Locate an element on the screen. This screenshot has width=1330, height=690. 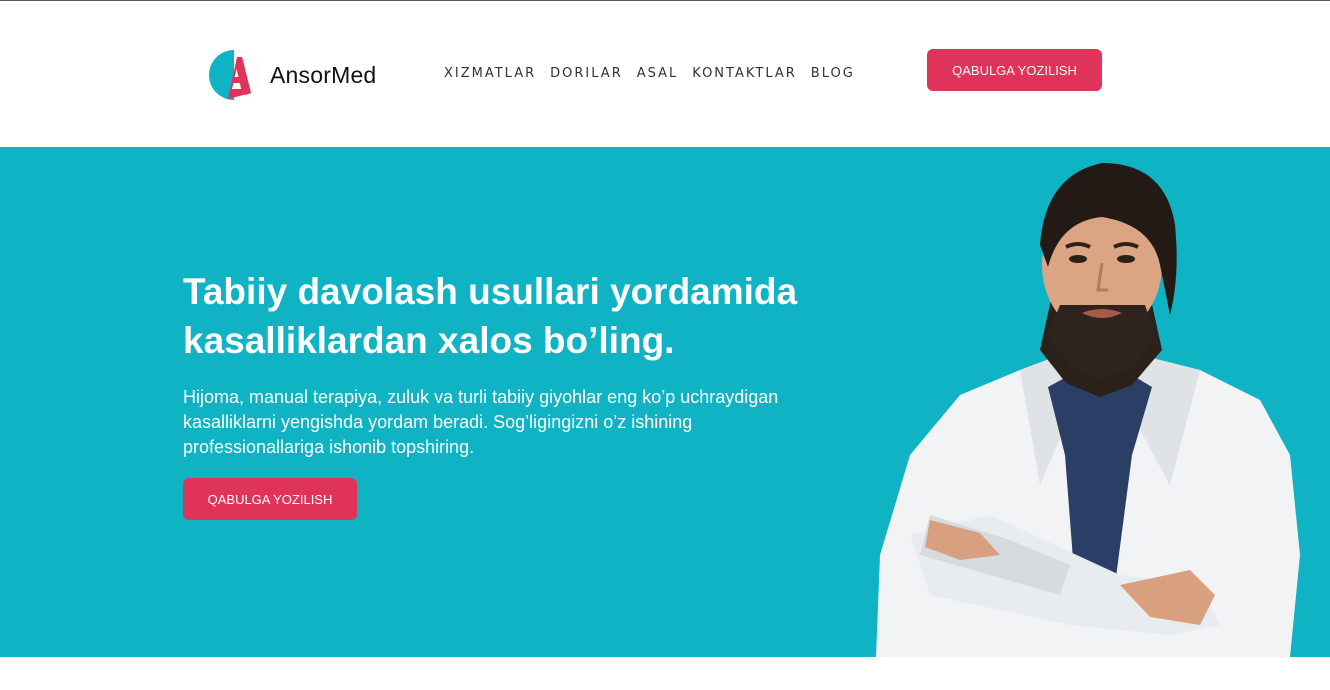
nav-item-asal: ASAL is located at coordinates (658, 74).